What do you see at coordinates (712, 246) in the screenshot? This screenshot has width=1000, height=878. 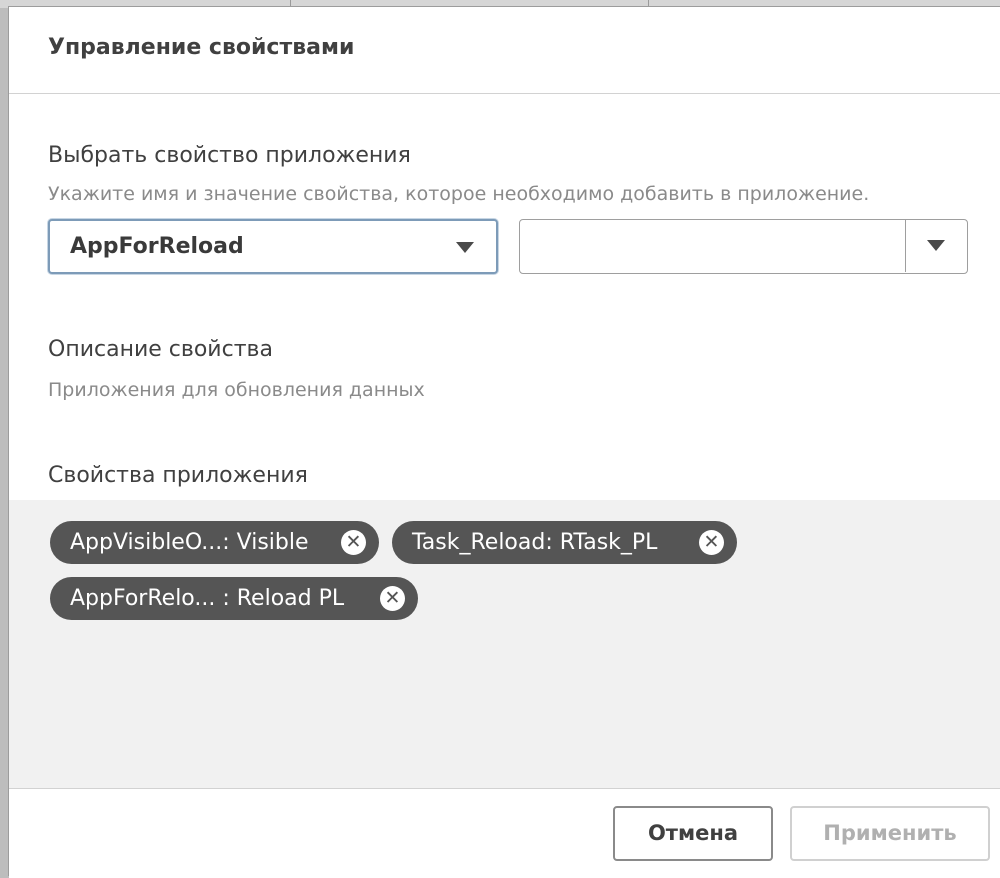 I see `property-value-input` at bounding box center [712, 246].